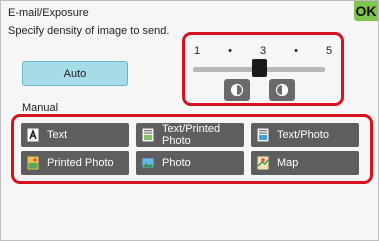  I want to click on exposure-scale: 1 • 3 • 5, so click(263, 51).